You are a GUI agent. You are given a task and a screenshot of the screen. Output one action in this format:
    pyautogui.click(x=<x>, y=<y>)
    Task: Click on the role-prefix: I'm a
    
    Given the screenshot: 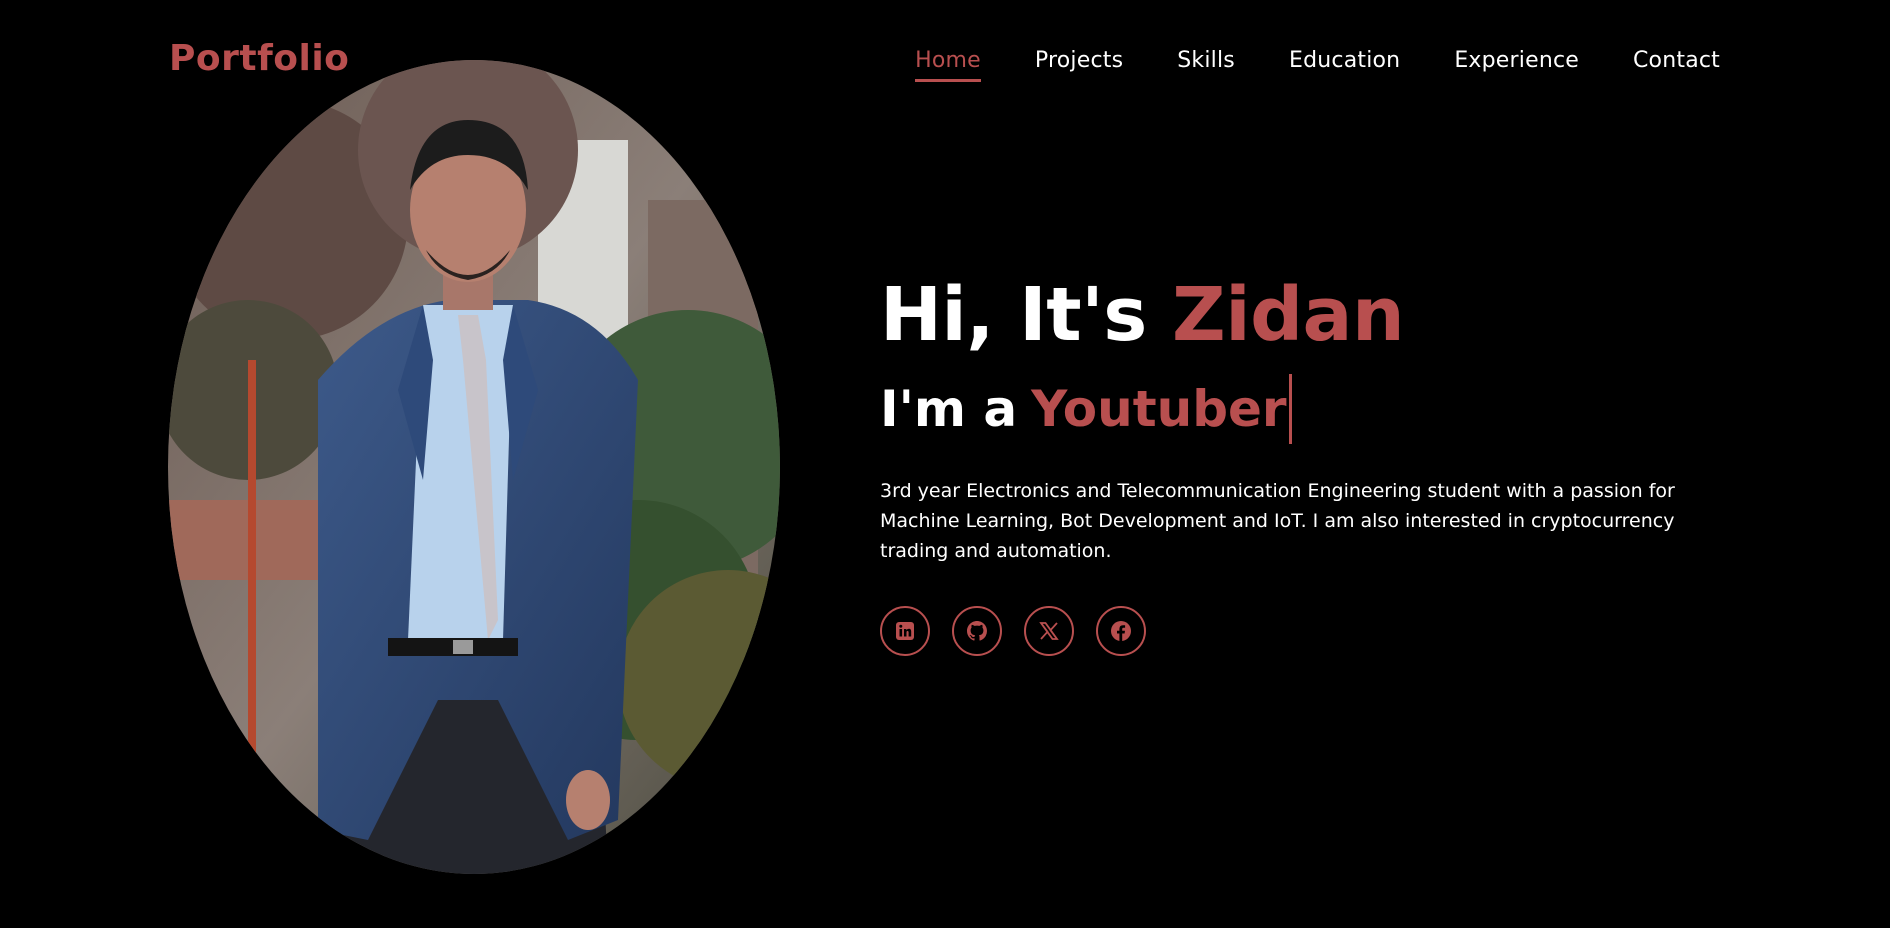 What is the action you would take?
    pyautogui.click(x=949, y=409)
    